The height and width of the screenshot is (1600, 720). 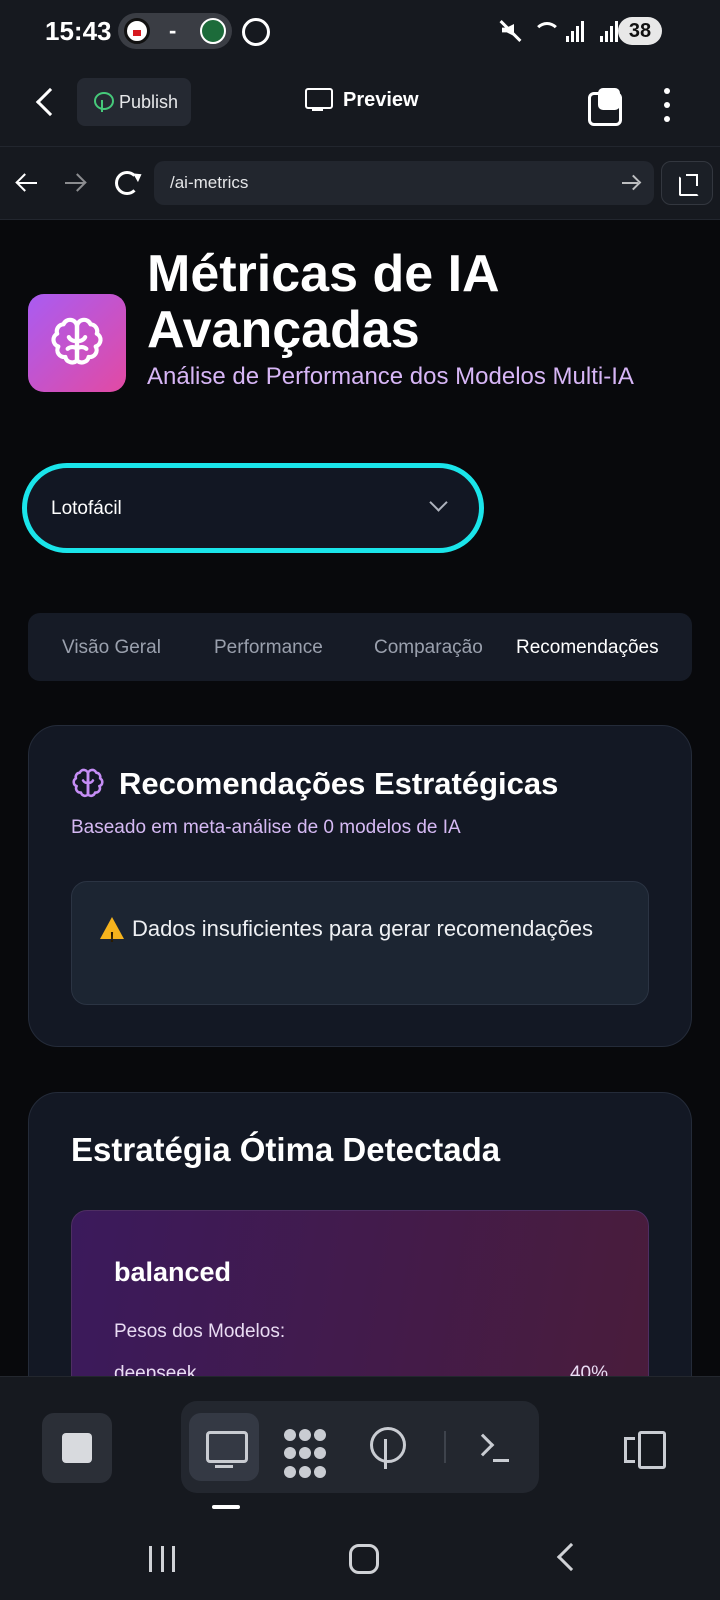 What do you see at coordinates (386, 1447) in the screenshot?
I see `globe-deploy-icon` at bounding box center [386, 1447].